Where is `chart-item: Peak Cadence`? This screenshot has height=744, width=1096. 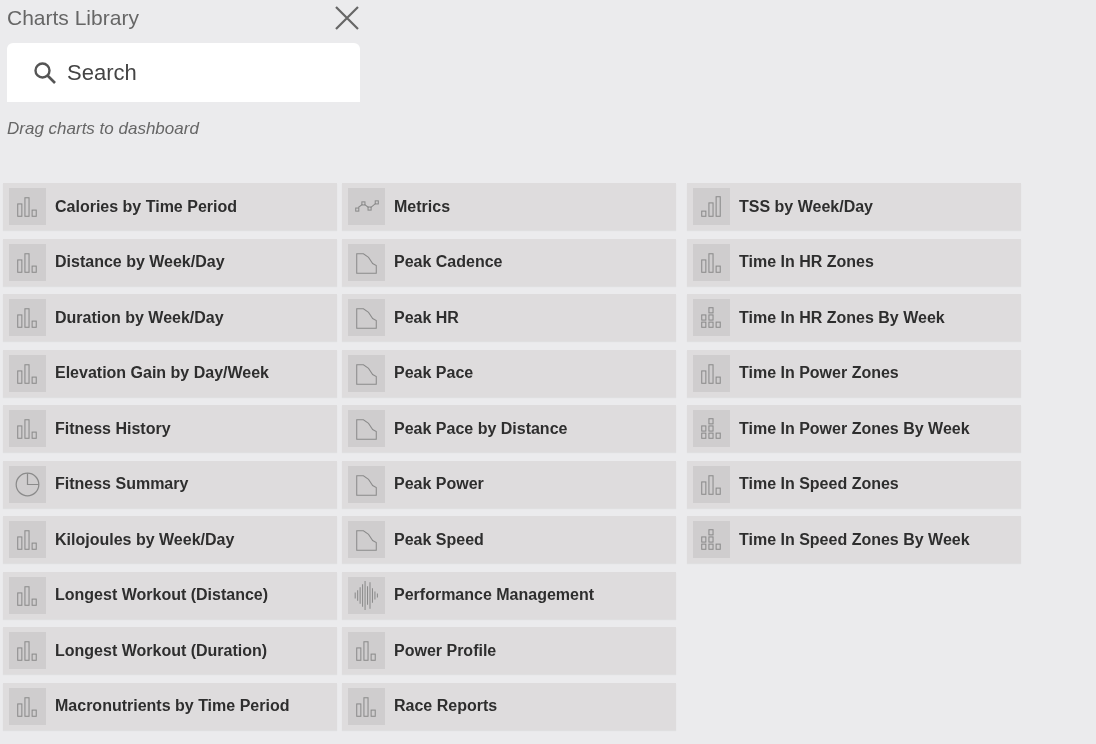
chart-item: Peak Cadence is located at coordinates (509, 262).